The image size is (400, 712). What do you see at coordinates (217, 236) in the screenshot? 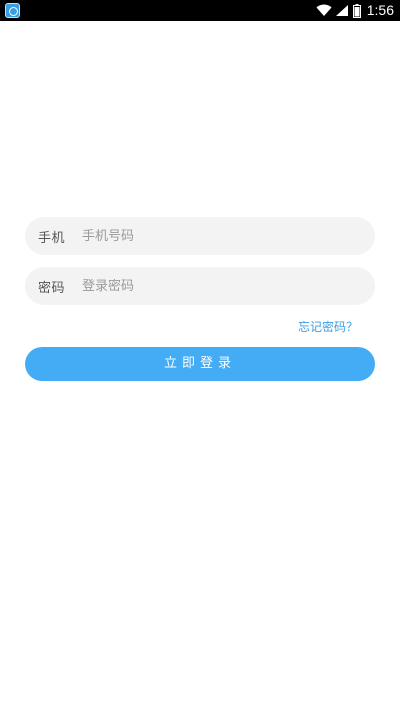
I see `phone-input` at bounding box center [217, 236].